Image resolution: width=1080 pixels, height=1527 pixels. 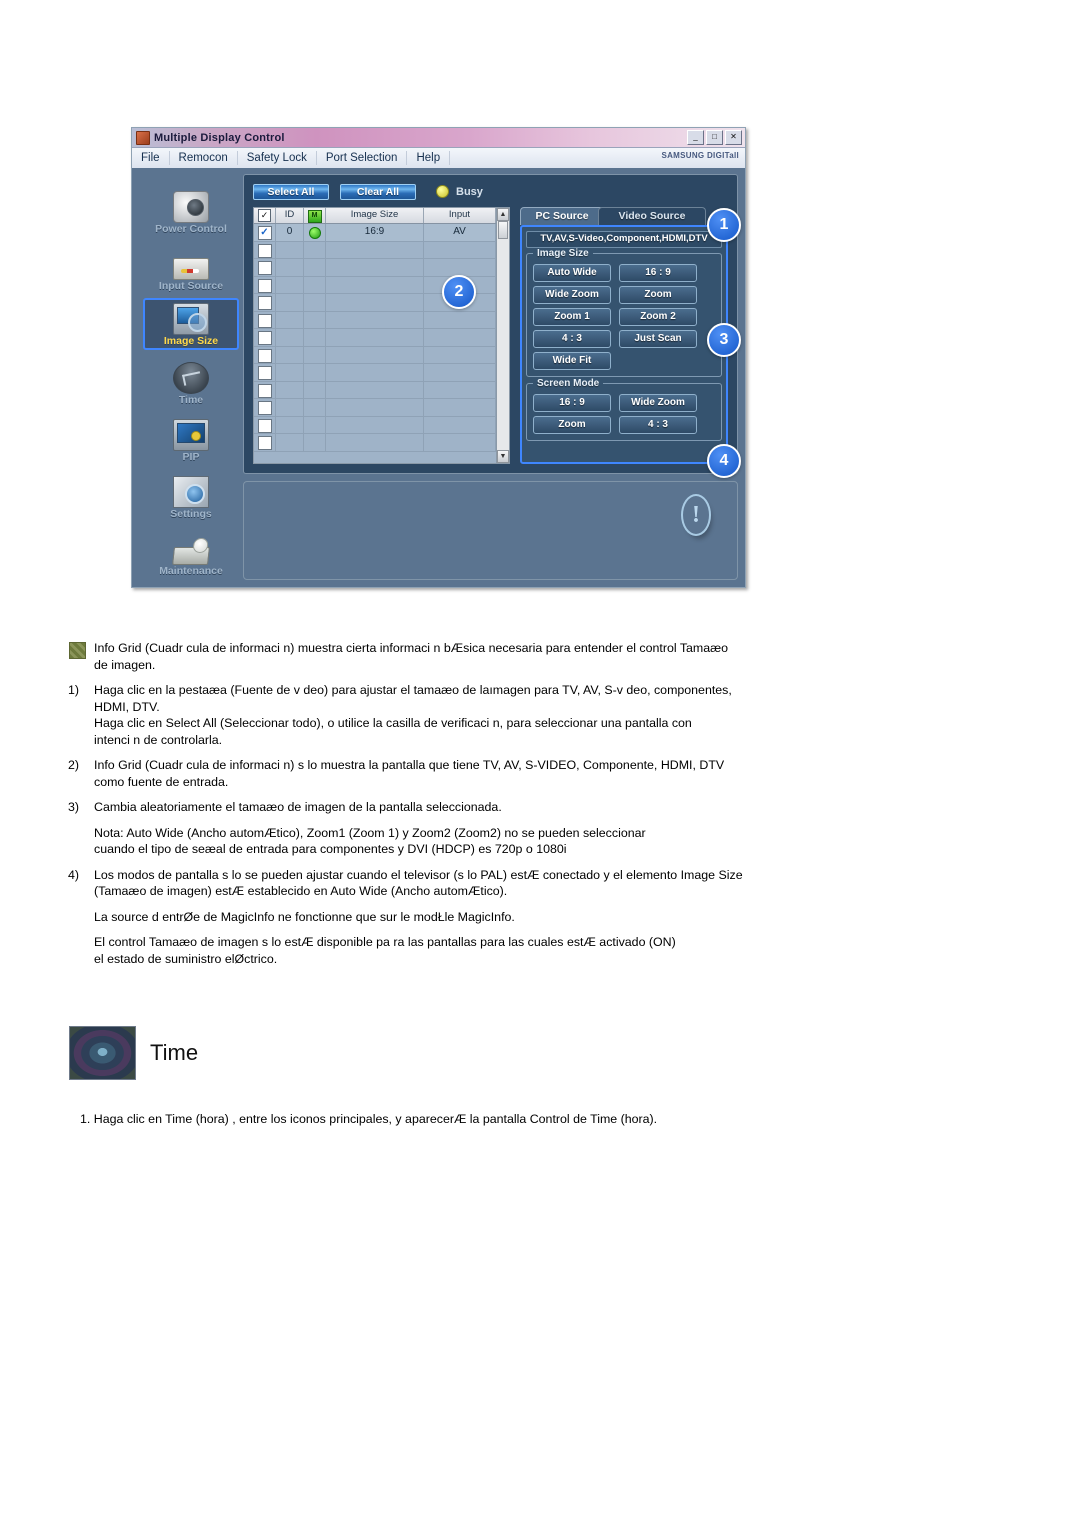 I want to click on menu-item-safety-lock: Safety Lock, so click(x=277, y=158).